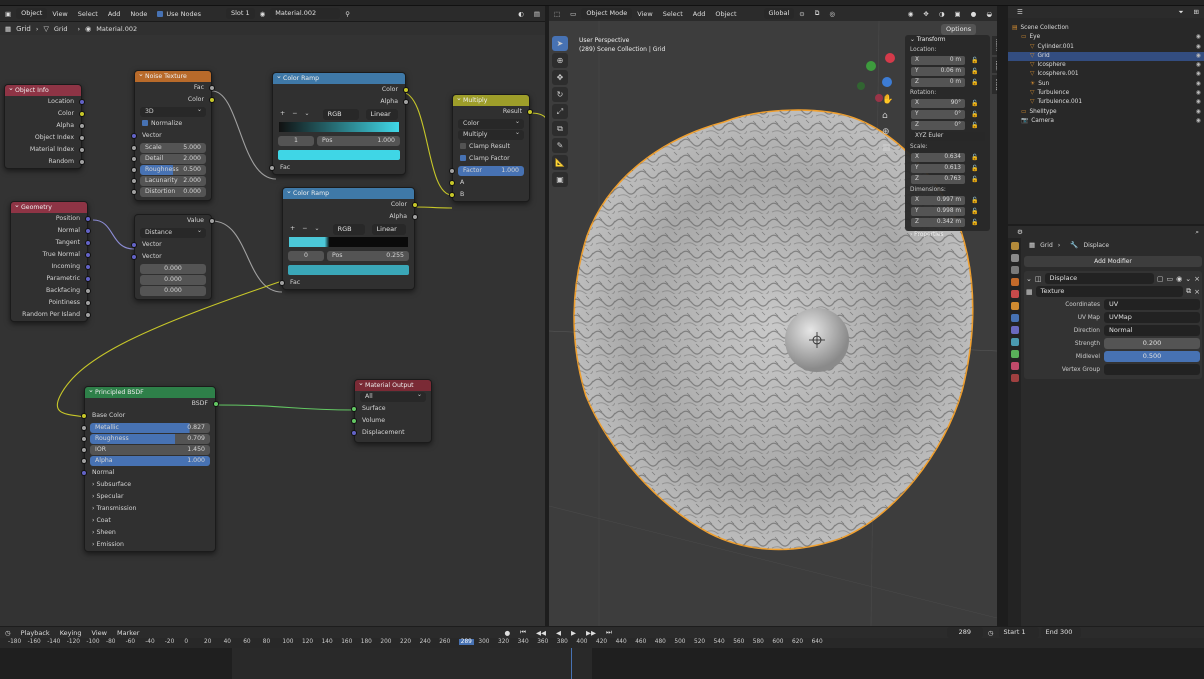 Image resolution: width=1204 pixels, height=679 pixels. What do you see at coordinates (557, 14) in the screenshot?
I see `viewport-editor-icon: ⬚` at bounding box center [557, 14].